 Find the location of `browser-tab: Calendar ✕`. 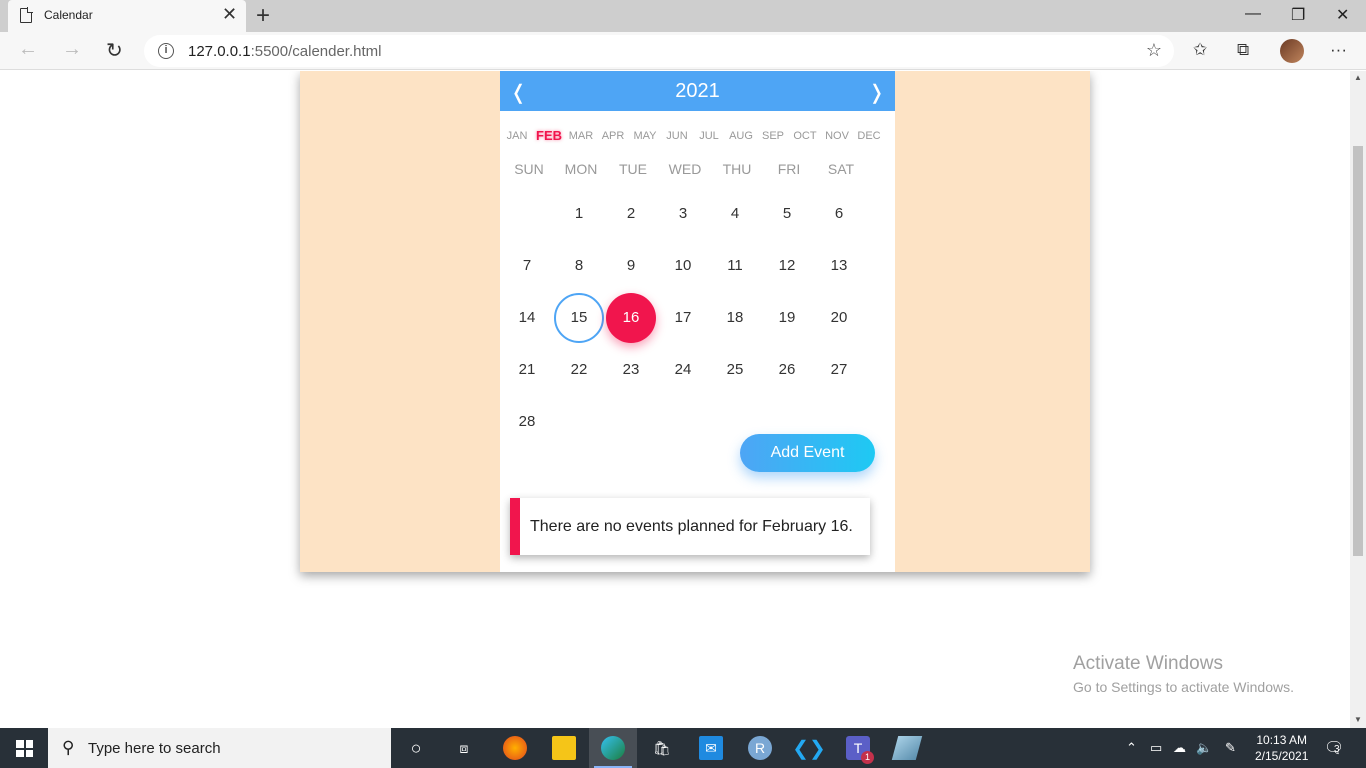

browser-tab: Calendar ✕ is located at coordinates (127, 16).